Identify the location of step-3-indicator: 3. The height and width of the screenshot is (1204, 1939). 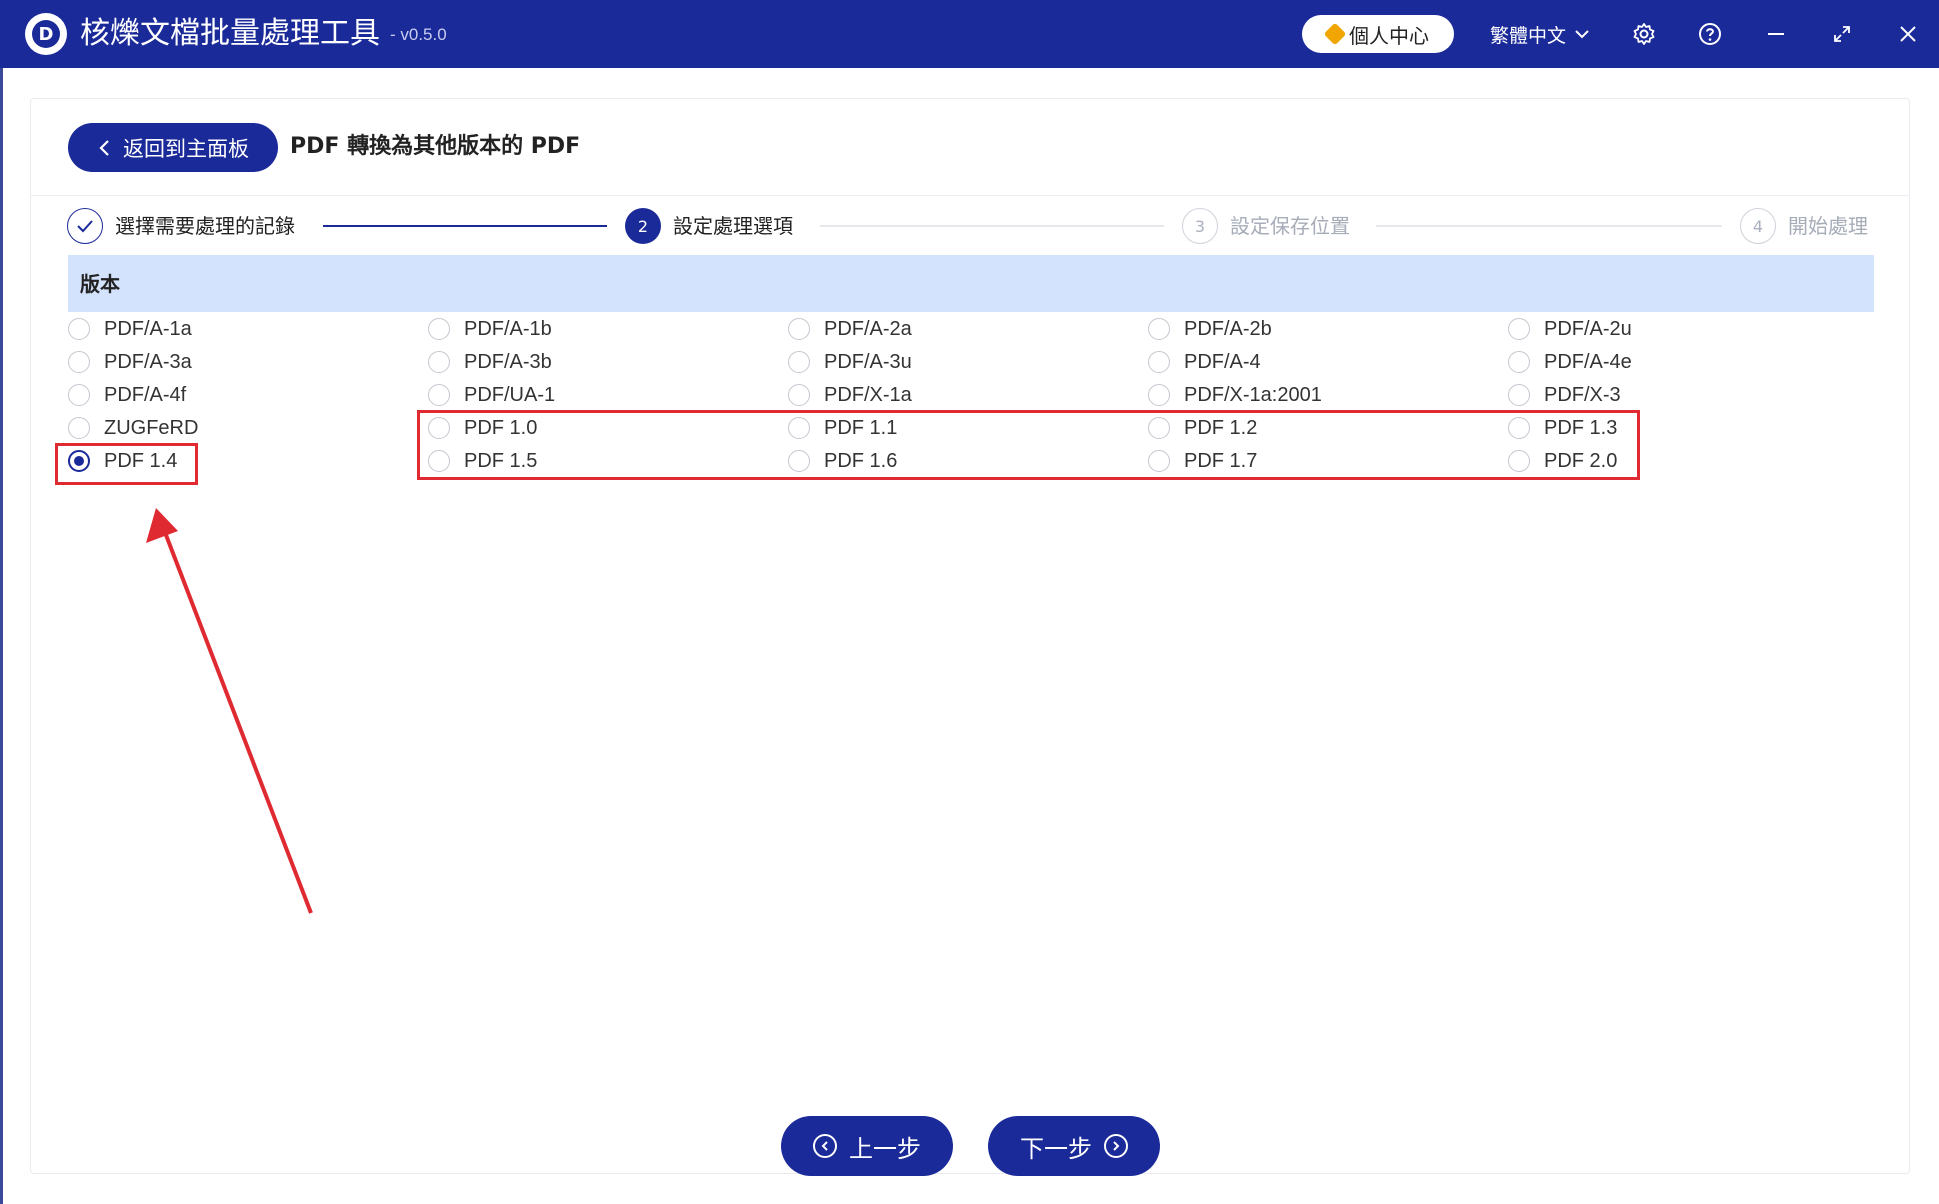
(1200, 226).